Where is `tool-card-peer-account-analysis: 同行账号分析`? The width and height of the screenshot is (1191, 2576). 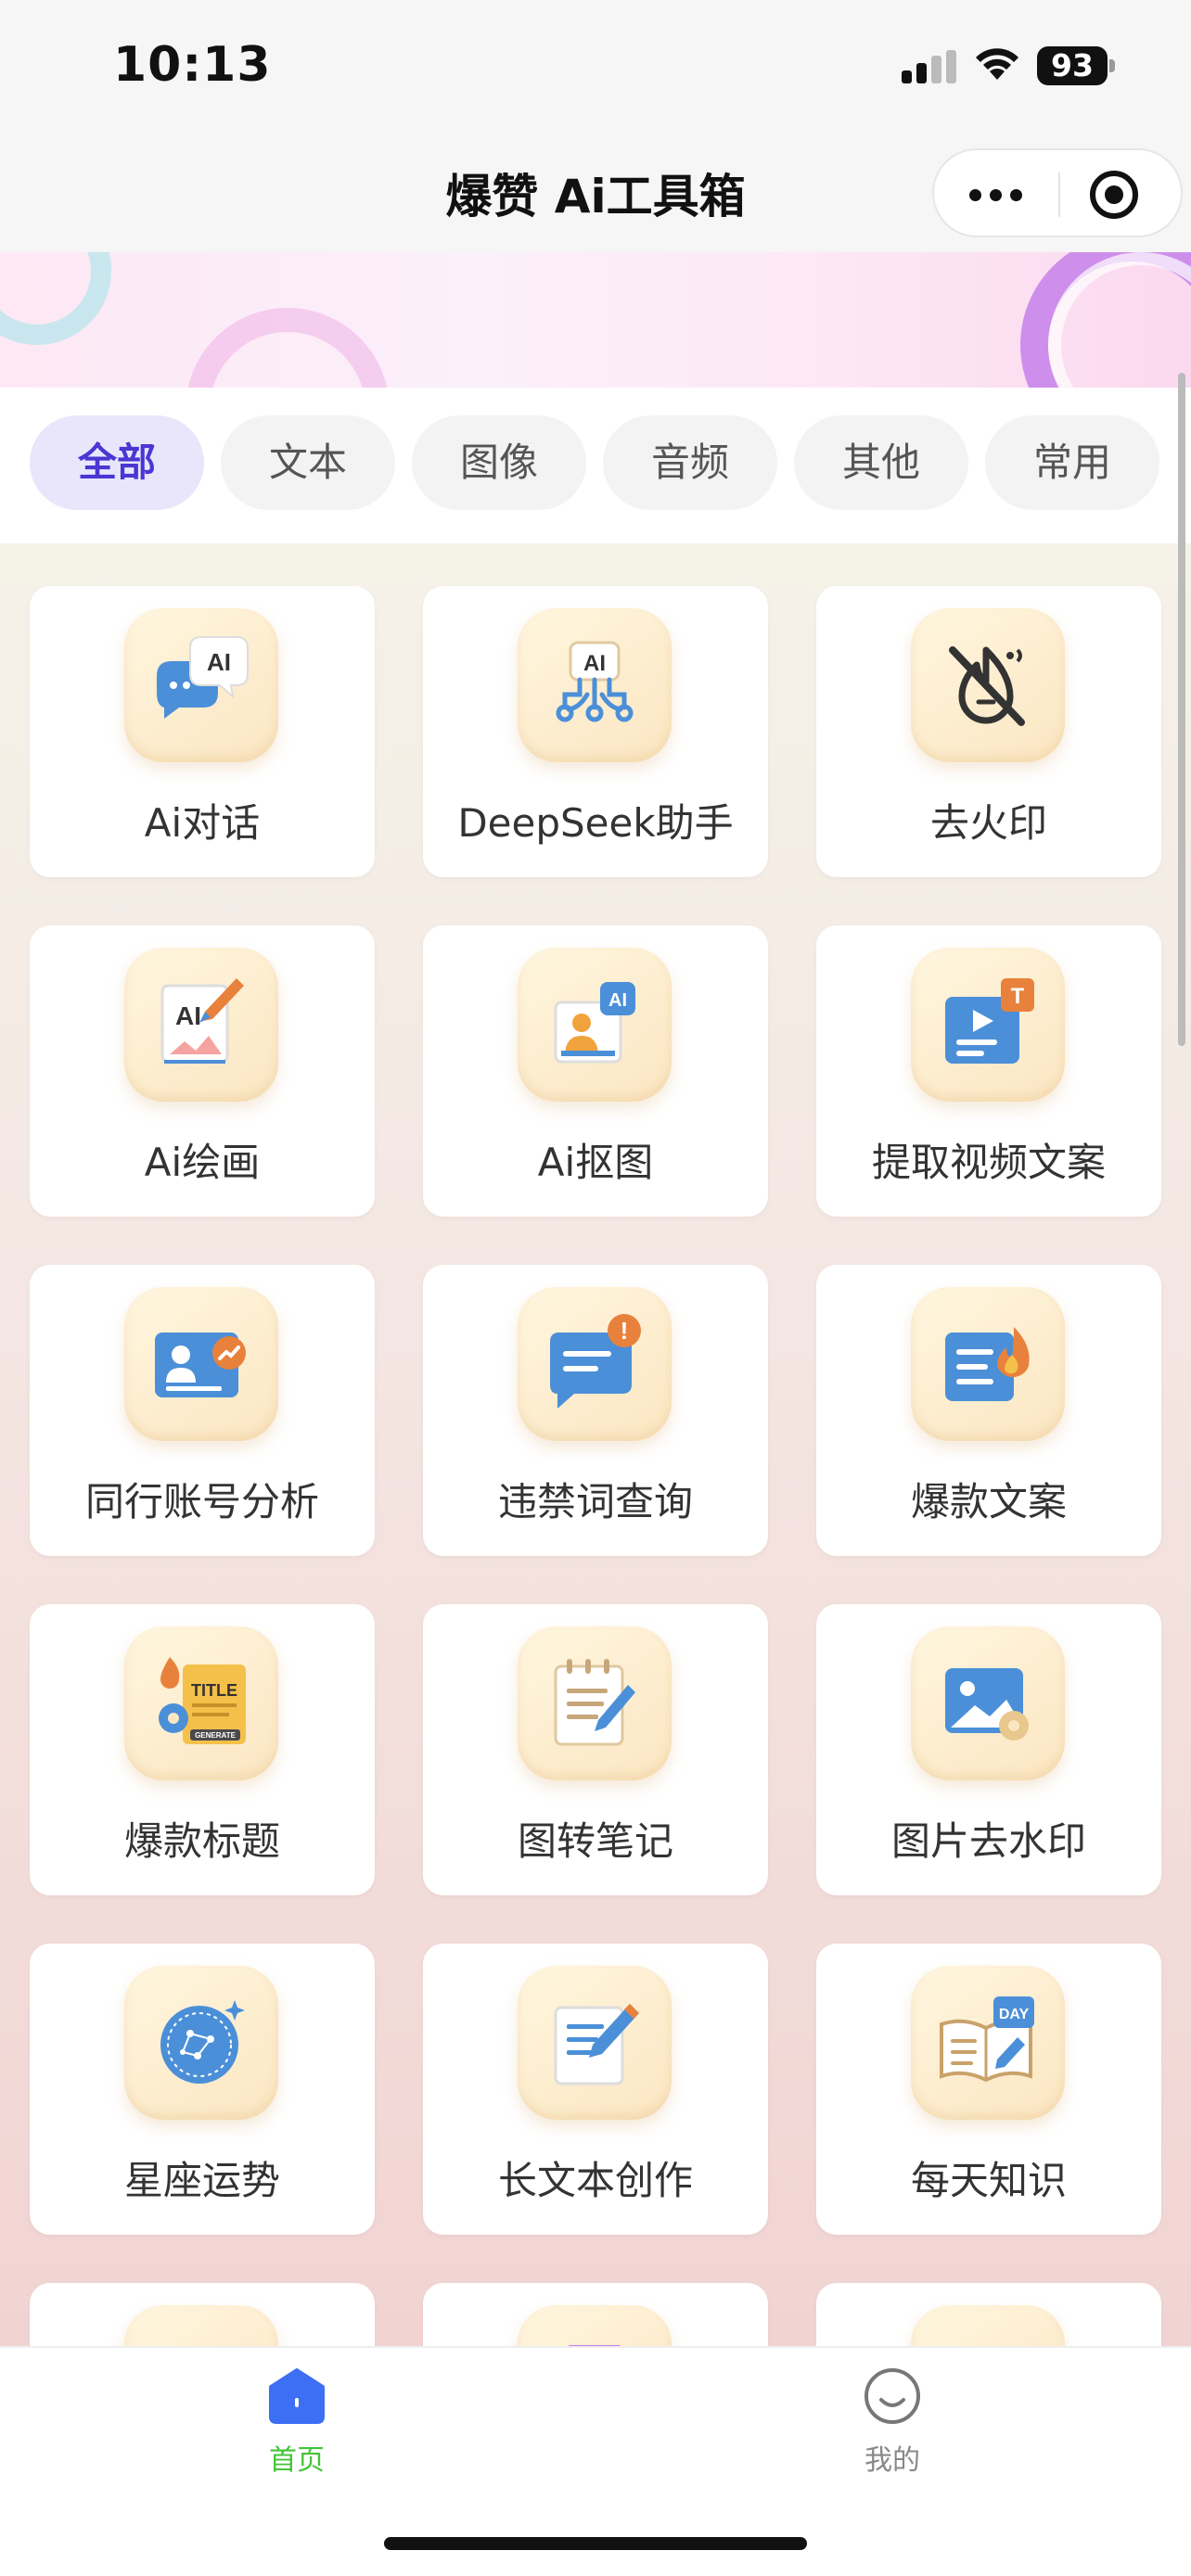
tool-card-peer-account-analysis: 同行账号分析 is located at coordinates (202, 1411).